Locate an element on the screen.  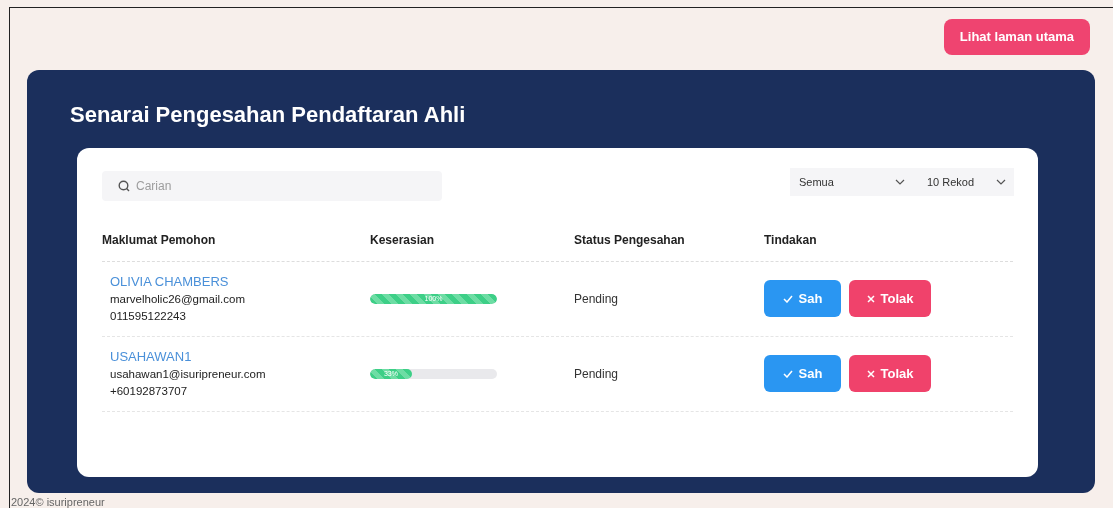
filter-dropdown: 10 Rekod is located at coordinates (963, 181).